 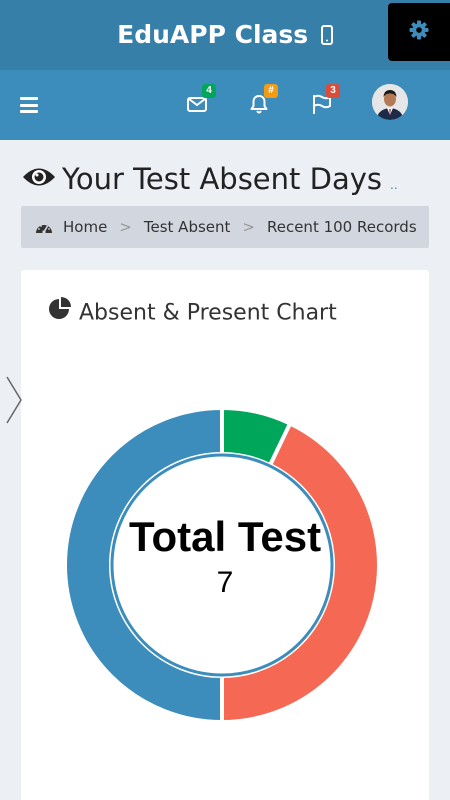 What do you see at coordinates (225, 582) in the screenshot?
I see `chart-center-value: 7` at bounding box center [225, 582].